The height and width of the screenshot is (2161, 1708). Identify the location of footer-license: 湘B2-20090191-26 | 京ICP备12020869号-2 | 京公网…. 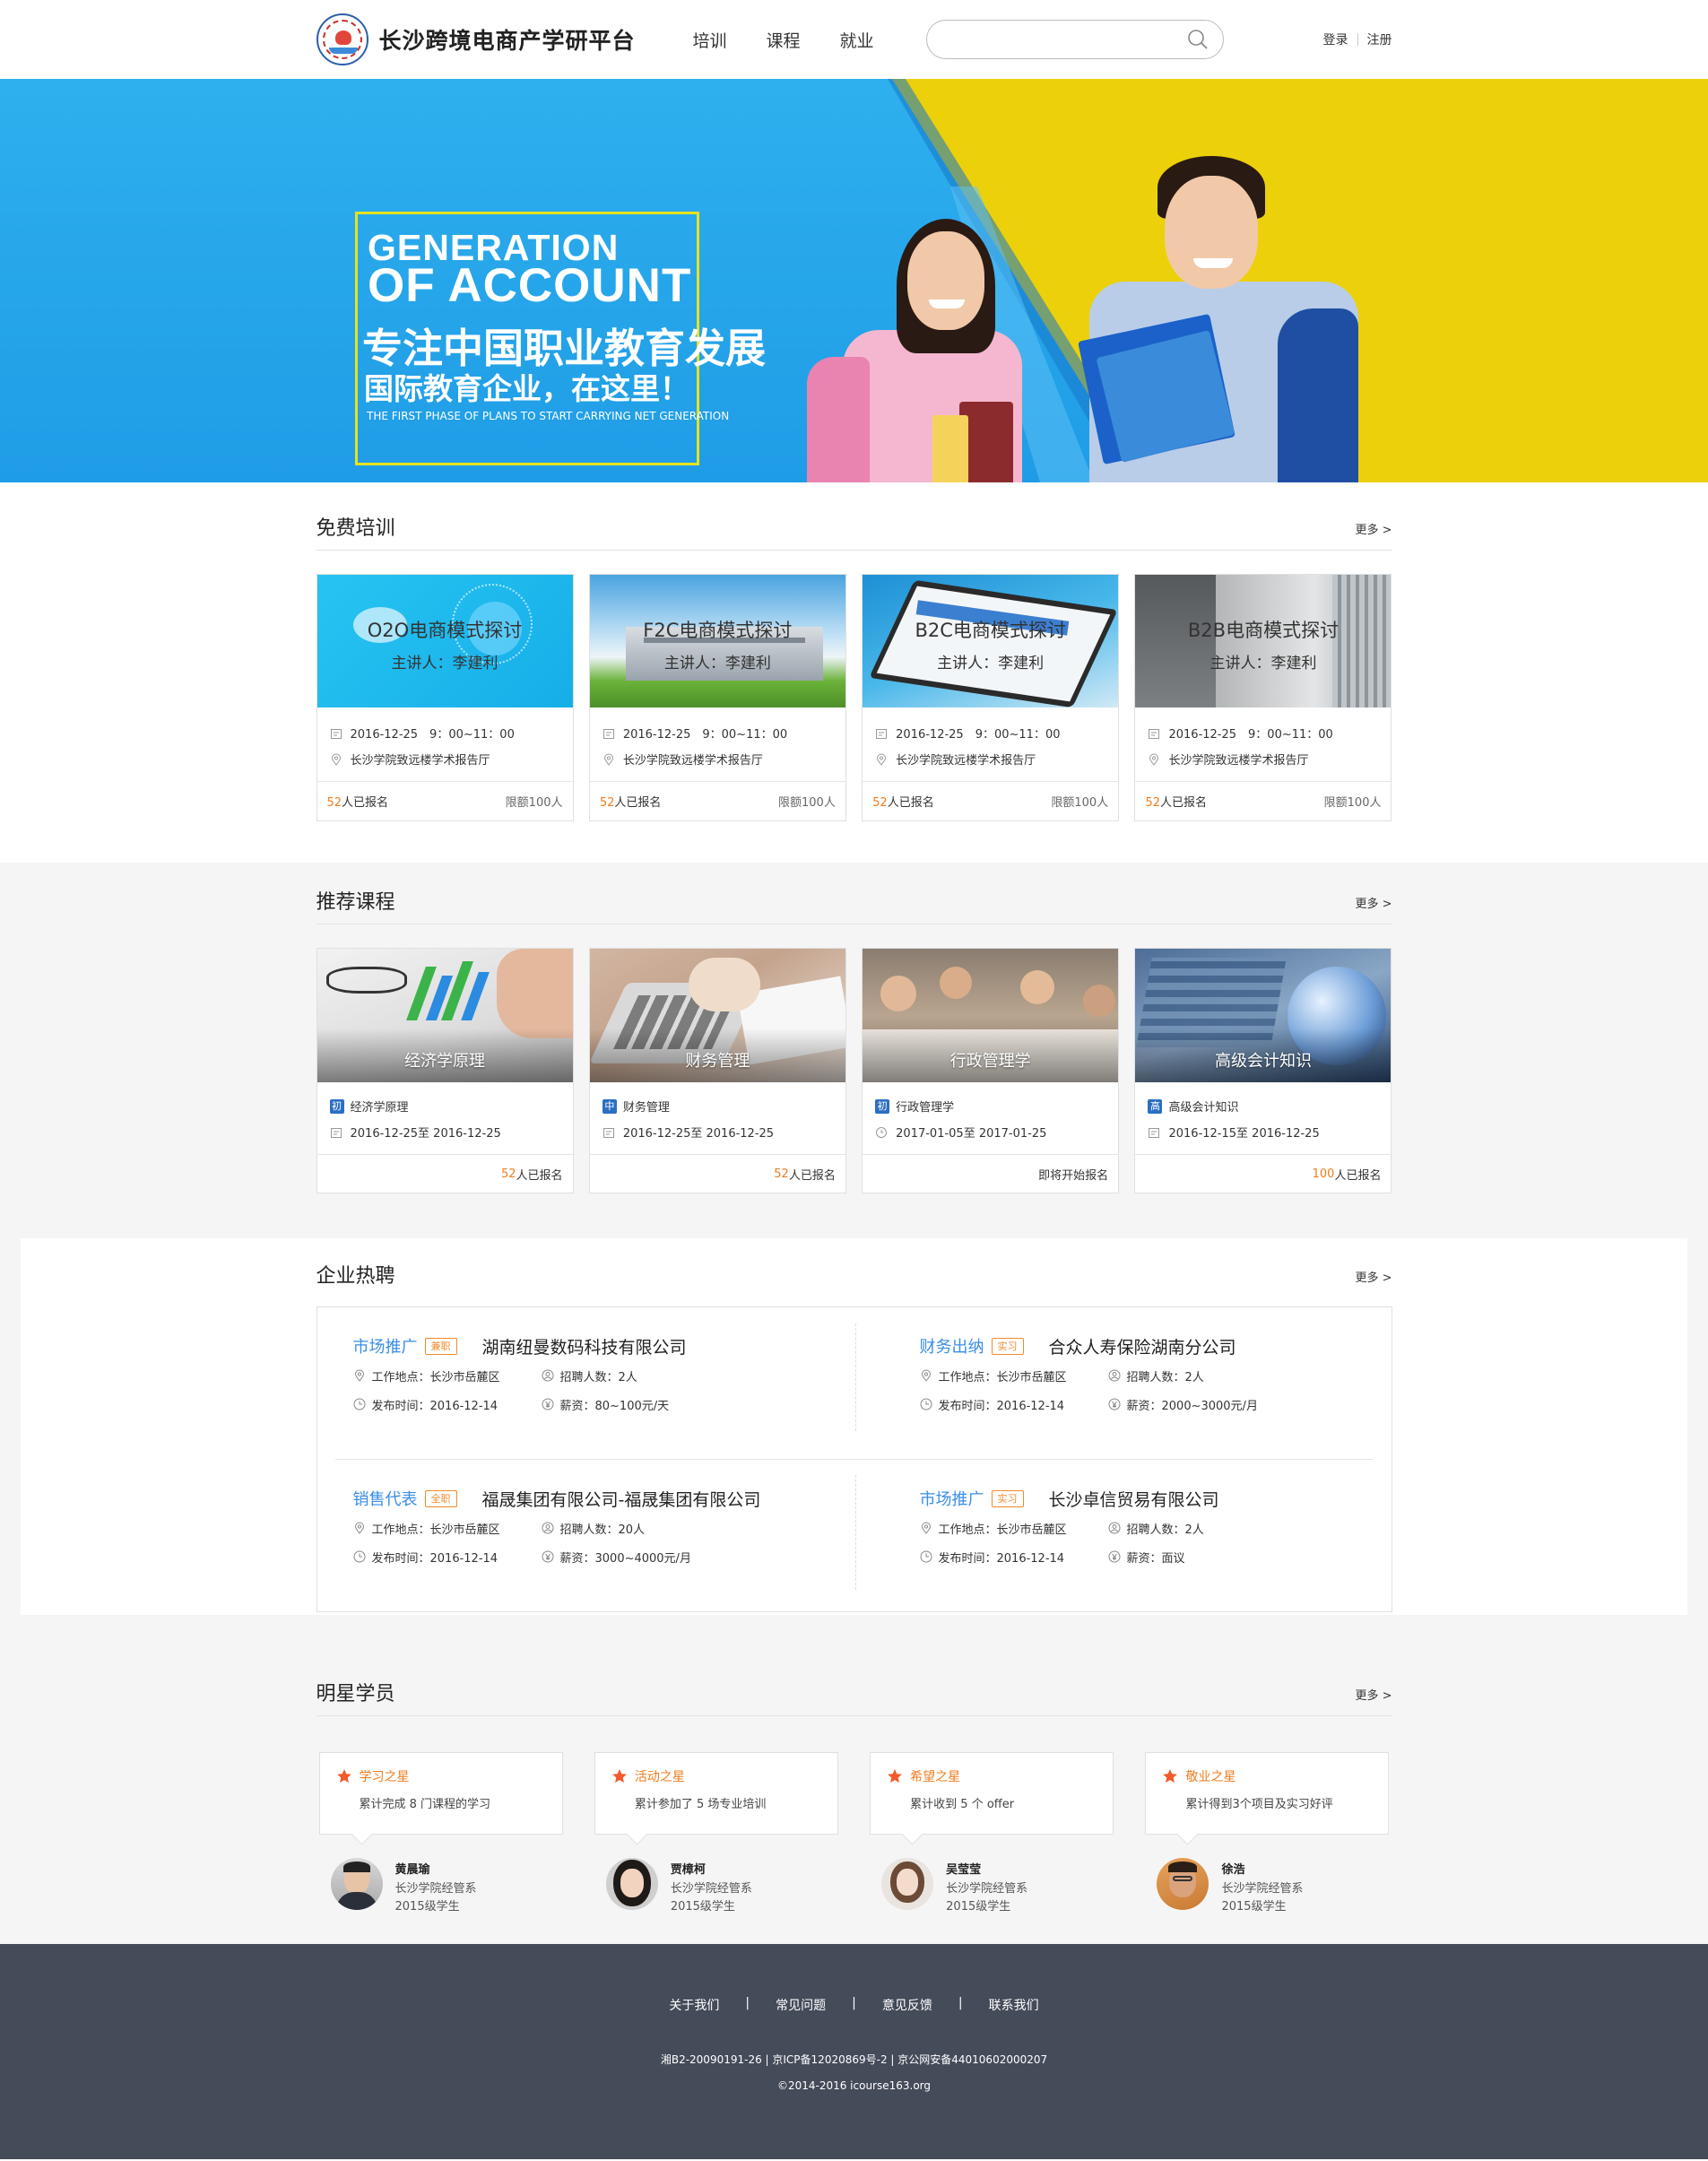
(854, 2060).